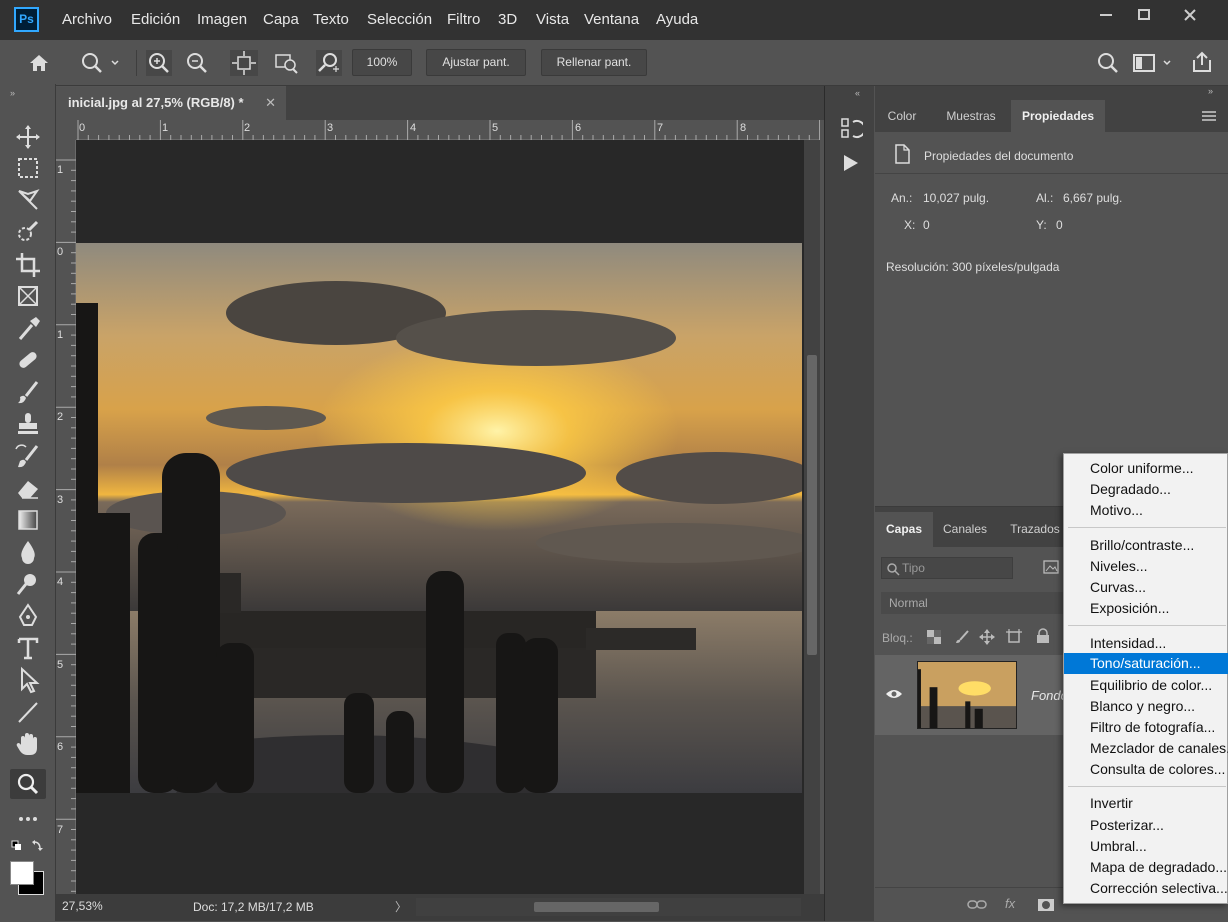 This screenshot has height=922, width=1228. I want to click on menu-capa: Capa, so click(281, 19).